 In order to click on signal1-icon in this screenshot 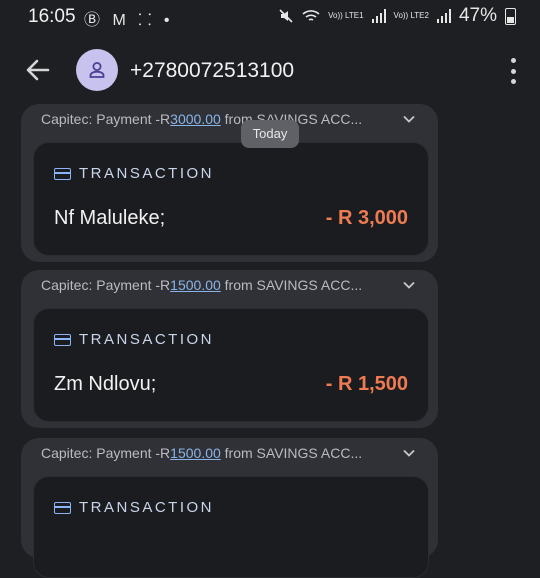, I will do `click(378, 16)`.